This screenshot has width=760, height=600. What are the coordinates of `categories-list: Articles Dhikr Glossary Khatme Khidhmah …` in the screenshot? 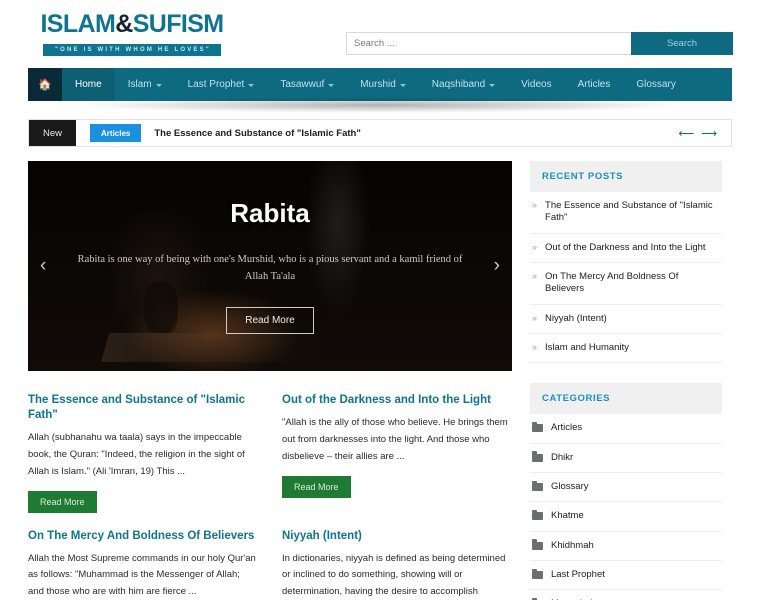 It's located at (626, 507).